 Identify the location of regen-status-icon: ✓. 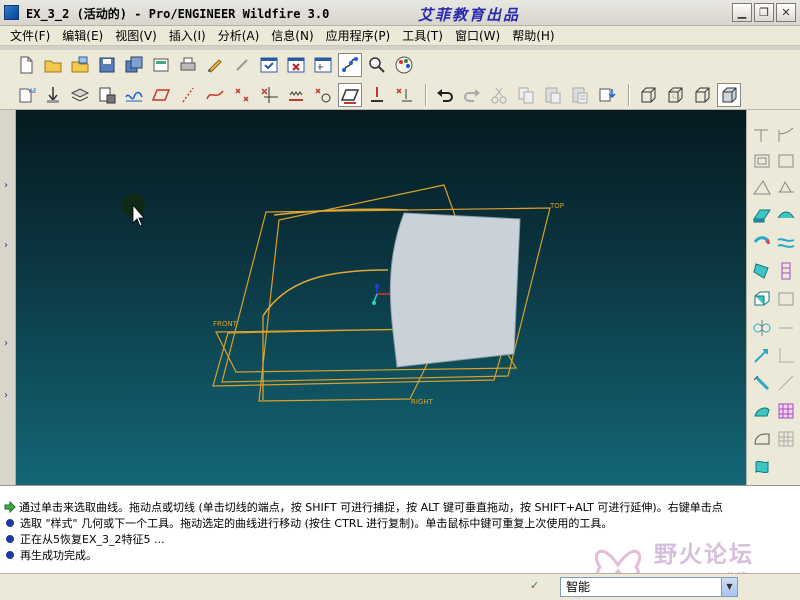
(535, 585).